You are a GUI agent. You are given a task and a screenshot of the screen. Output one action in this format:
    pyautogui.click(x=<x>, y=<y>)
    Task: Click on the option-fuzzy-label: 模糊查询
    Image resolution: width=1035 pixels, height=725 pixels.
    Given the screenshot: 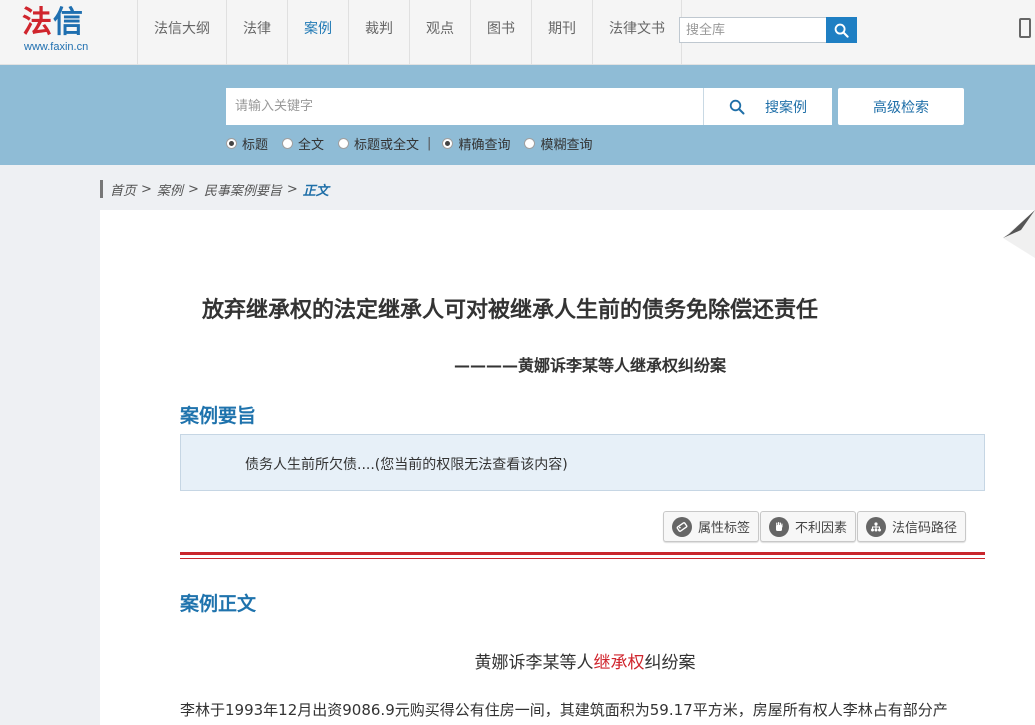 What is the action you would take?
    pyautogui.click(x=566, y=145)
    